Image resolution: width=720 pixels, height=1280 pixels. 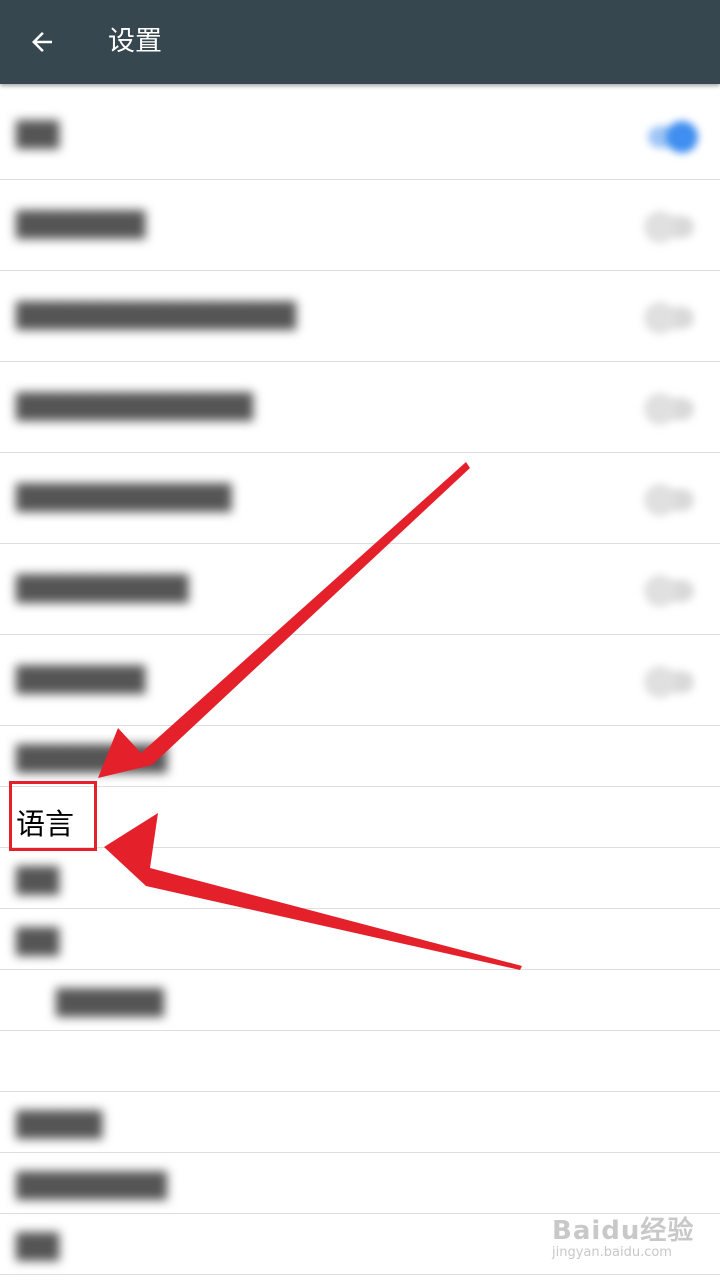 I want to click on settings-item: ▇▇▇▇▇, so click(x=360, y=1000).